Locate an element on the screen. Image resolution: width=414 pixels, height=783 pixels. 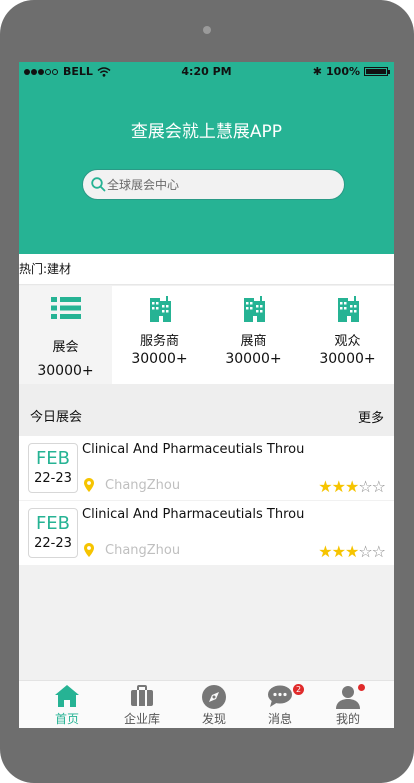
category-label: 展会 is located at coordinates (65, 347).